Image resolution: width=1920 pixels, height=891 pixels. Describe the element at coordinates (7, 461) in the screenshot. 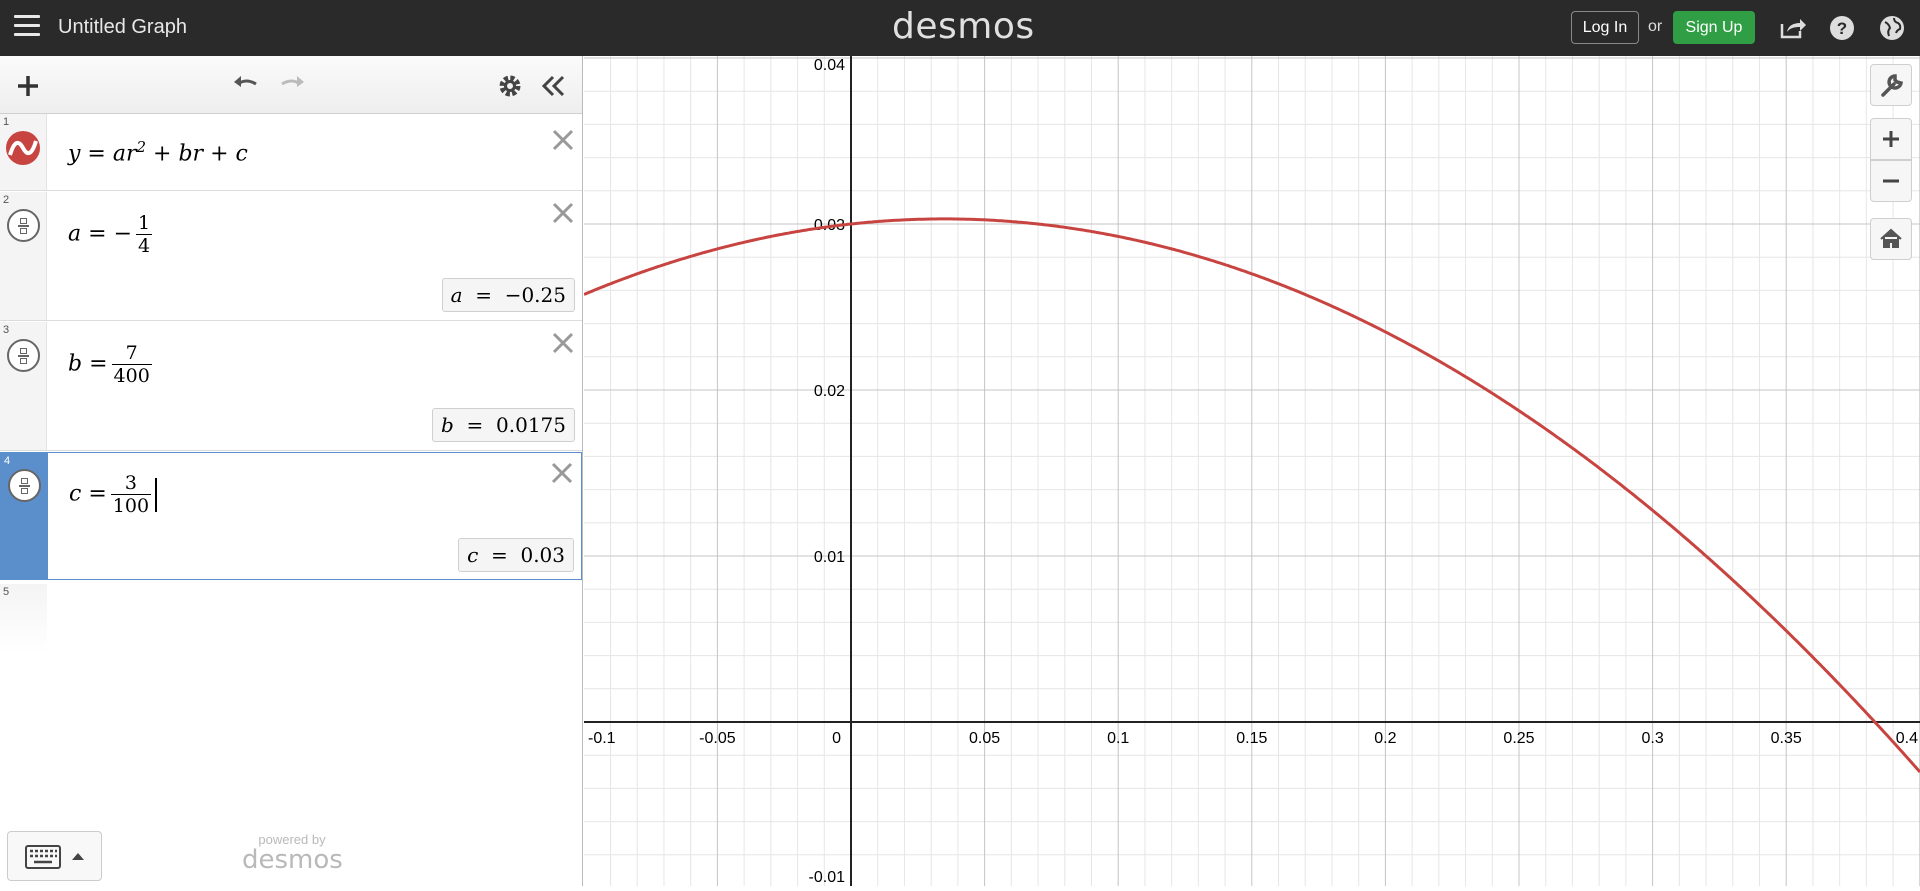

I see `expression-index: 4` at that location.